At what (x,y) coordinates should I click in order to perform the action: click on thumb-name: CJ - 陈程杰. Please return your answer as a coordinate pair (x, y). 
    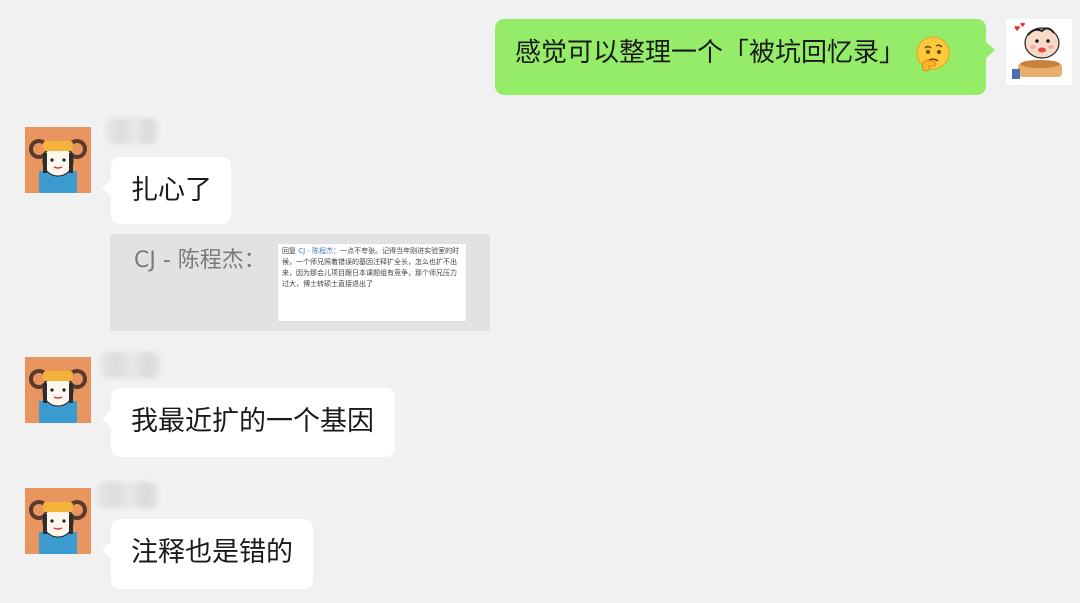
    Looking at the image, I should click on (316, 251).